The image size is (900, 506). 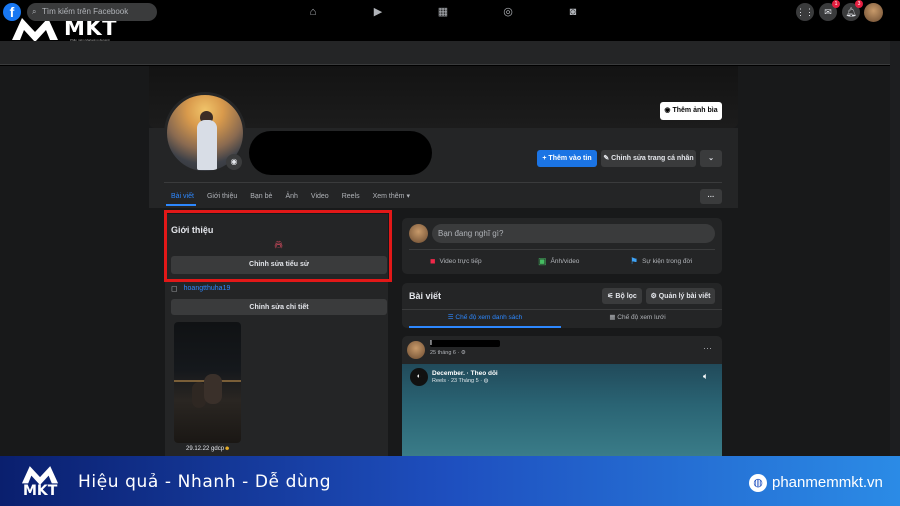 What do you see at coordinates (567, 158) in the screenshot?
I see `add-story-button: + Thêm vào tin` at bounding box center [567, 158].